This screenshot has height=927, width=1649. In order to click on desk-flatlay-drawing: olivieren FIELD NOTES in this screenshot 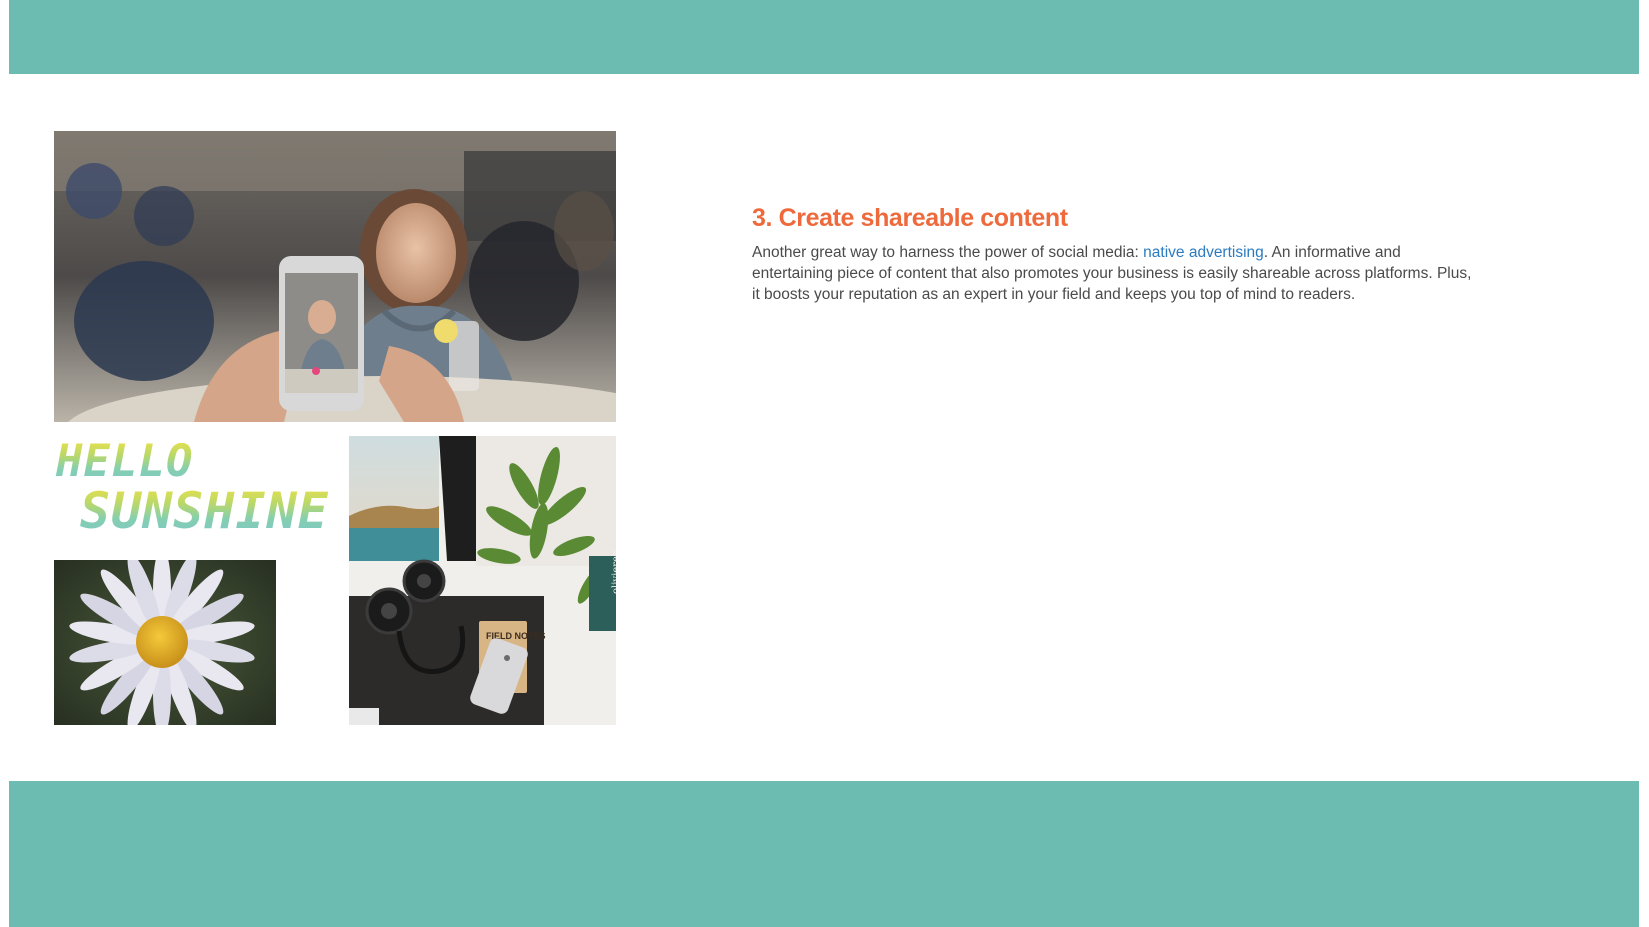, I will do `click(482, 580)`.